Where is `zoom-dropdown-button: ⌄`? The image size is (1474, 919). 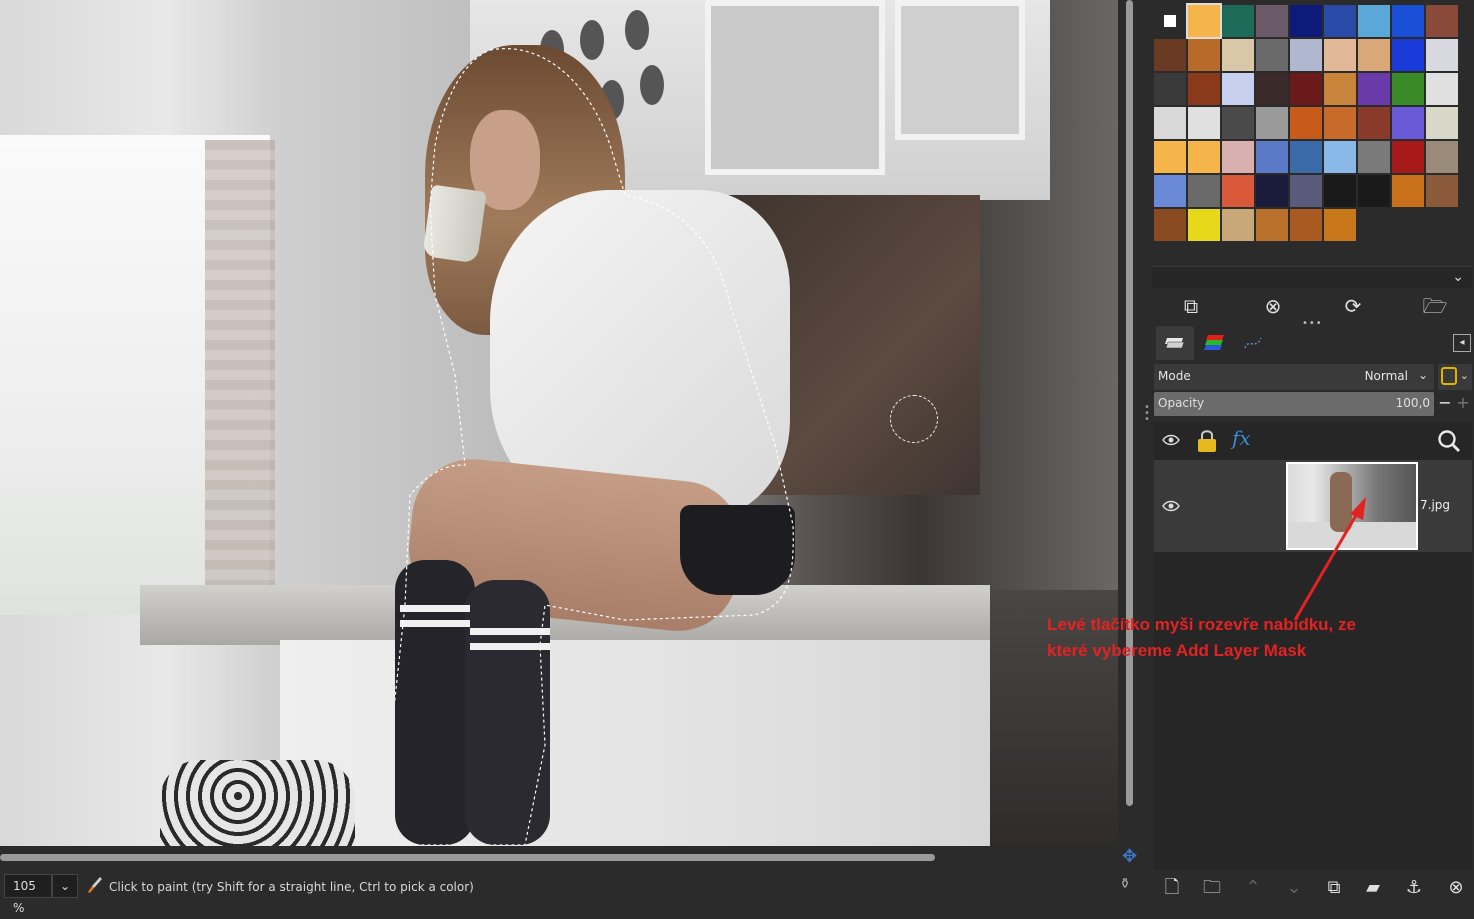
zoom-dropdown-button: ⌄ is located at coordinates (65, 886).